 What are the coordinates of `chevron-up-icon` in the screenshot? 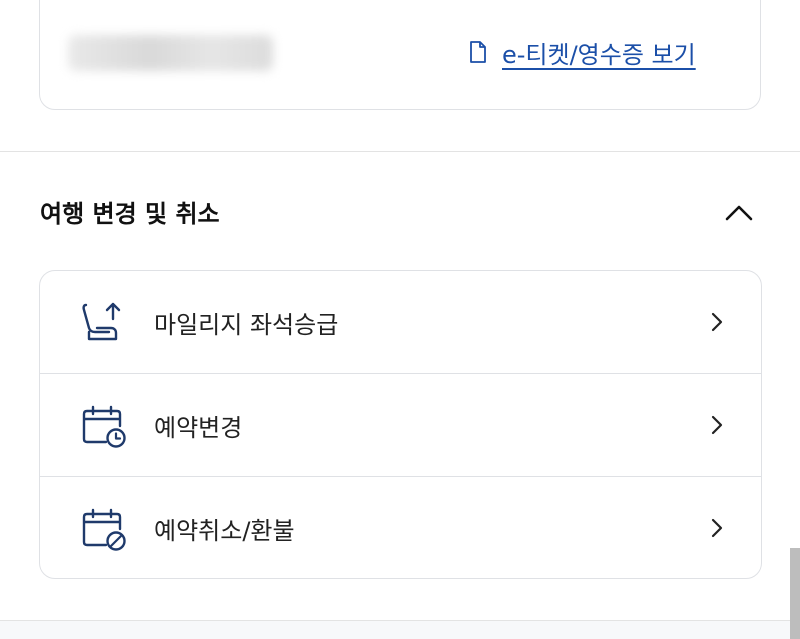 It's located at (739, 213).